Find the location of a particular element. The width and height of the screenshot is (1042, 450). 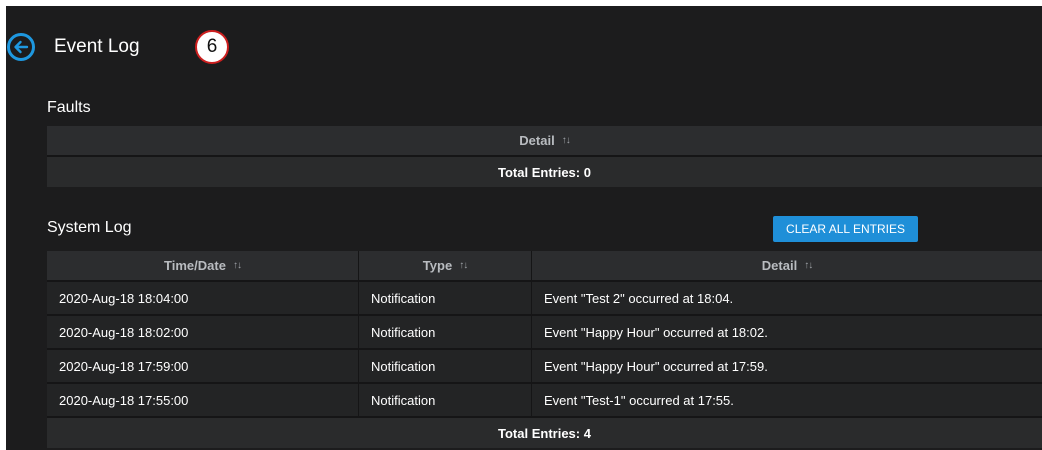

detail-cell: Event "Test-1" occurred at 17:55. is located at coordinates (639, 400).